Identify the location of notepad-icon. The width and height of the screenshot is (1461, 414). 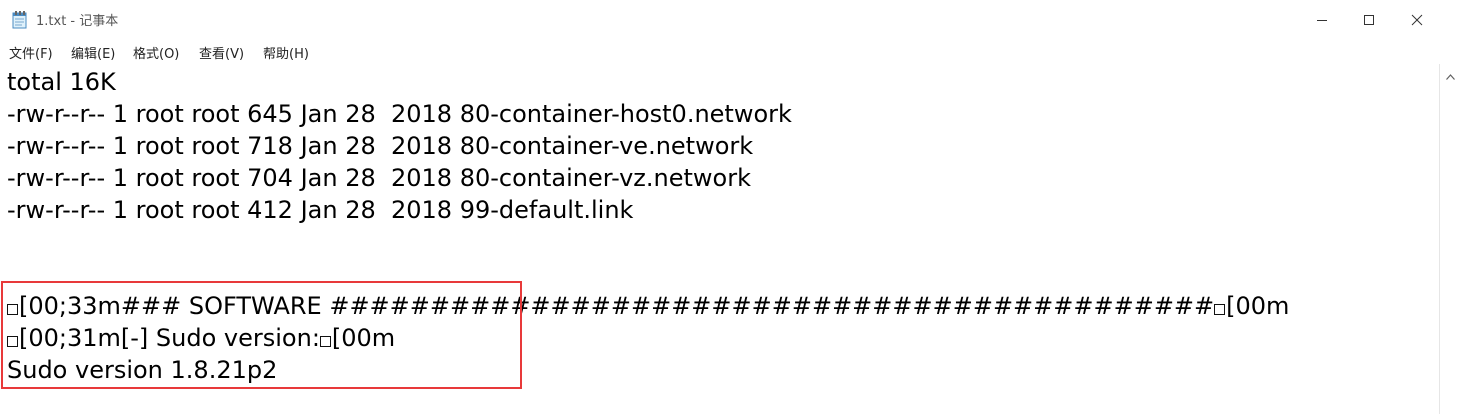
(20, 20).